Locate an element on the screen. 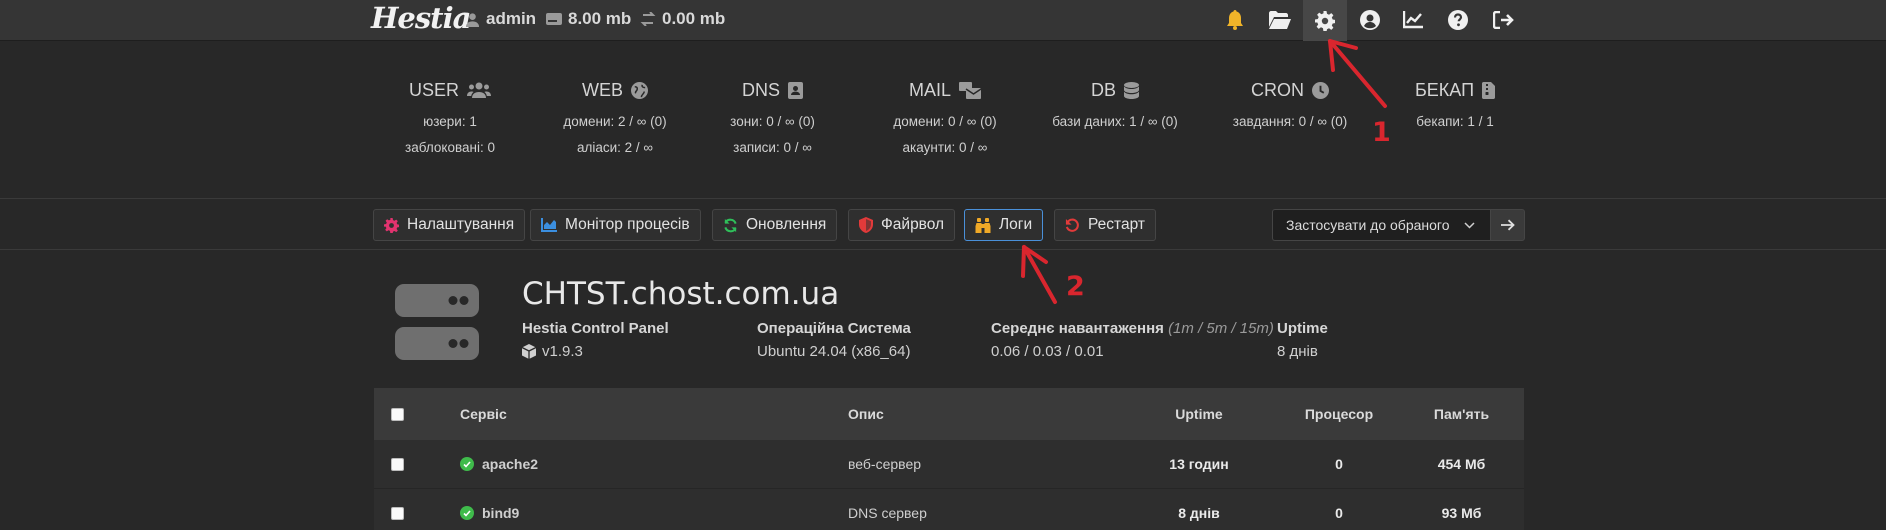  annotation-number-1: 1 is located at coordinates (1381, 132).